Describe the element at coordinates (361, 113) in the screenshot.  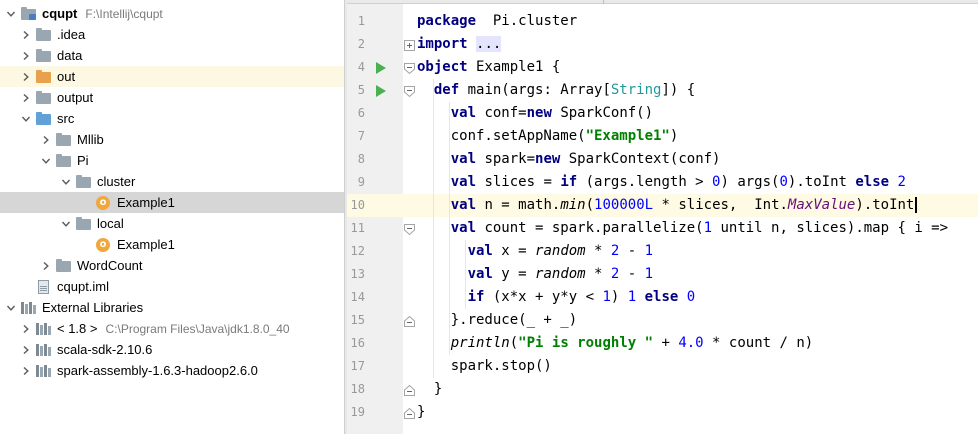
I see `line-number: 6` at that location.